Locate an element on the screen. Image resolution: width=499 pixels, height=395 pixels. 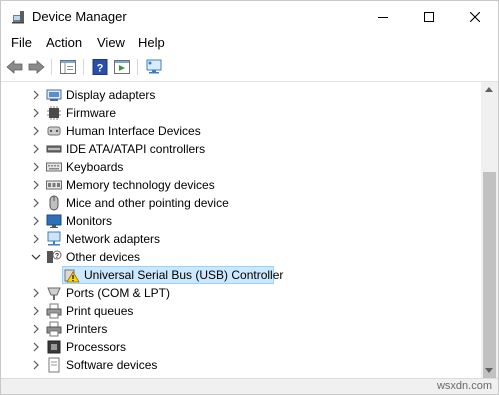
properties-button is located at coordinates (122, 67).